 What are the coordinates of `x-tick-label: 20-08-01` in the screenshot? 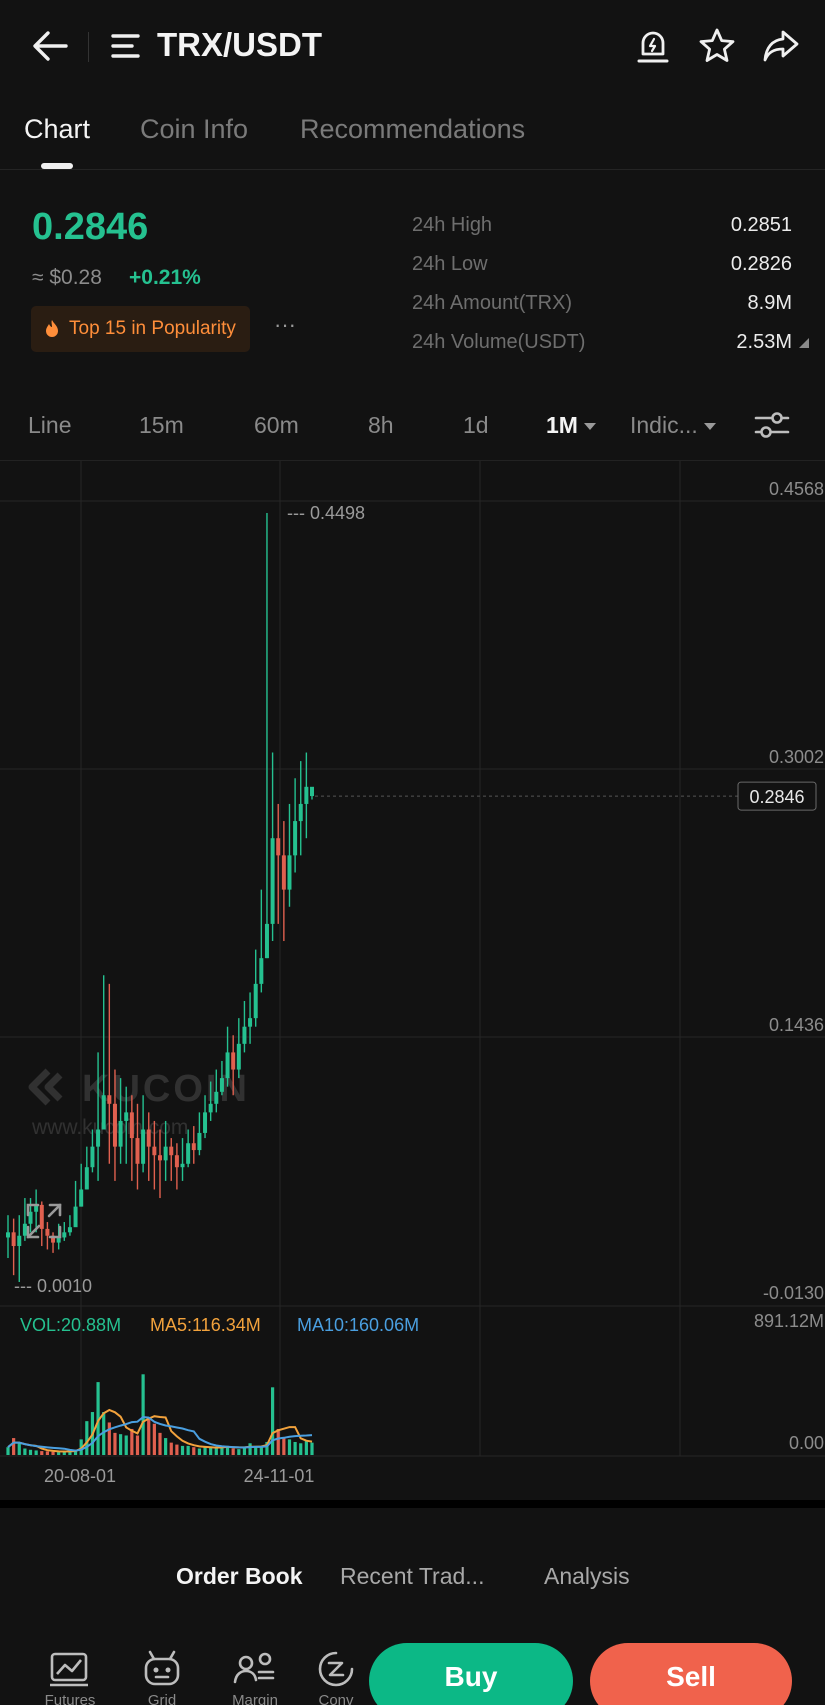 It's located at (80, 1476).